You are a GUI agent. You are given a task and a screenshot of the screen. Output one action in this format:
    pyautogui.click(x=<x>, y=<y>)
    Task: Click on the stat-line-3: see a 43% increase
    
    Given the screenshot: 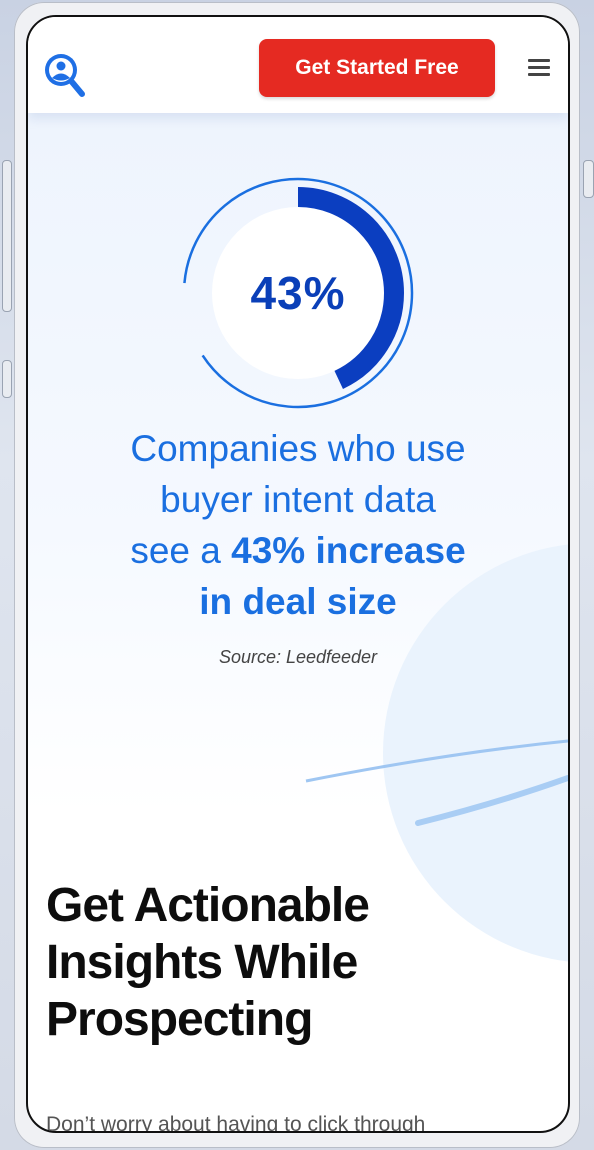 What is the action you would take?
    pyautogui.click(x=298, y=550)
    